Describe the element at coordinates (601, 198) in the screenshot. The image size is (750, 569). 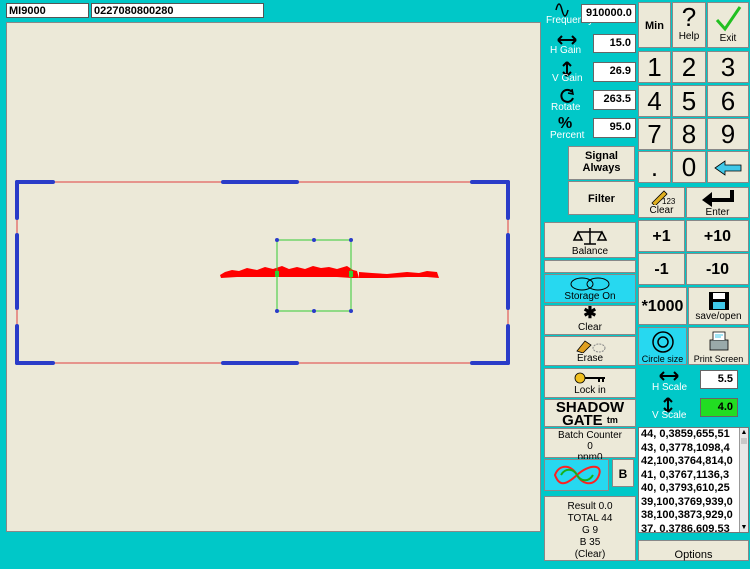
I see `filter-button: Filter` at that location.